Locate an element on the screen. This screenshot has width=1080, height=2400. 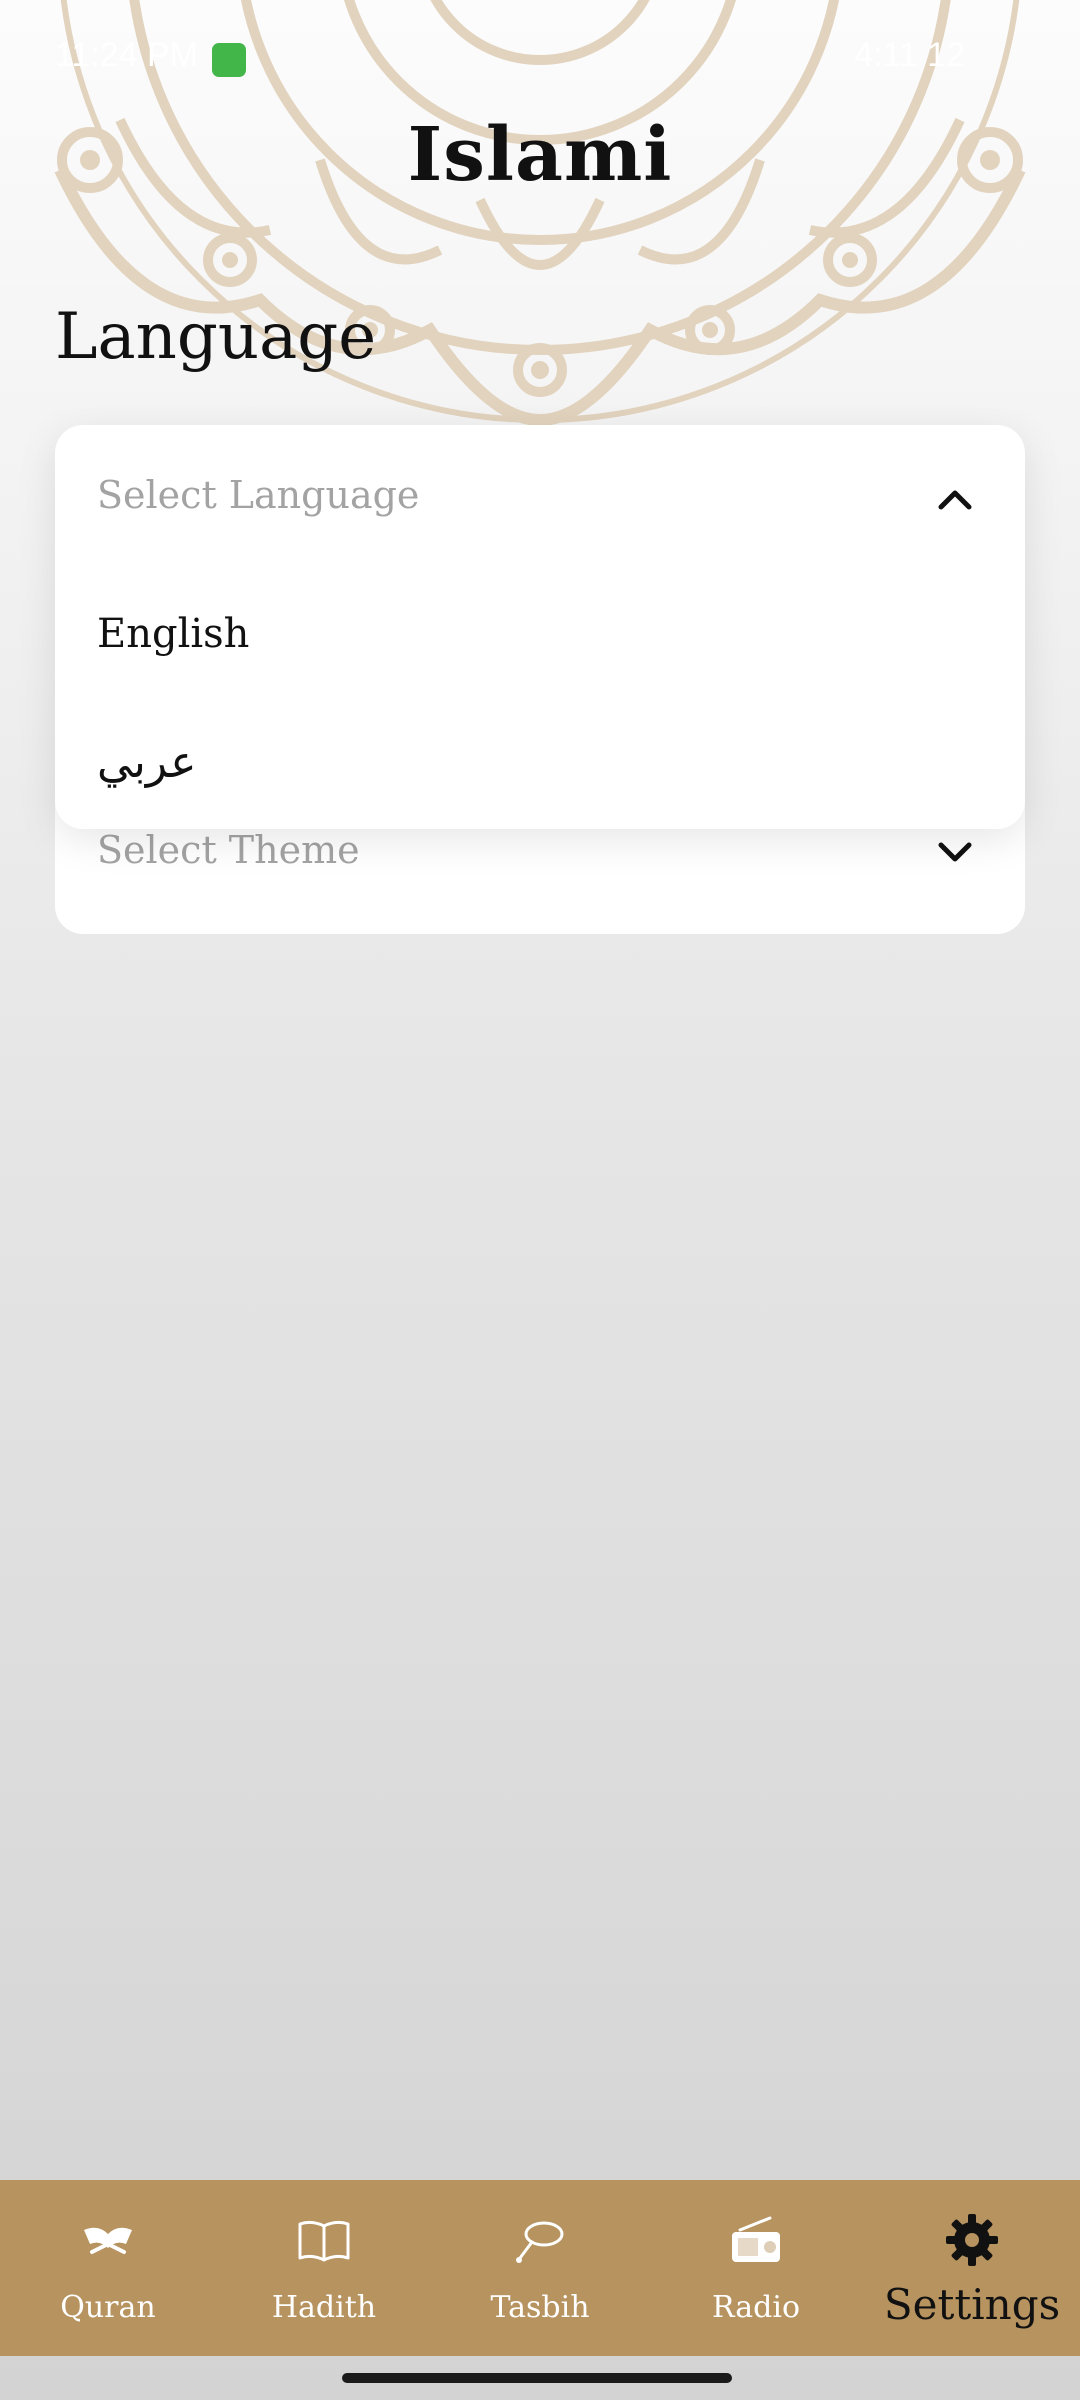
language-option-english: English is located at coordinates (173, 634).